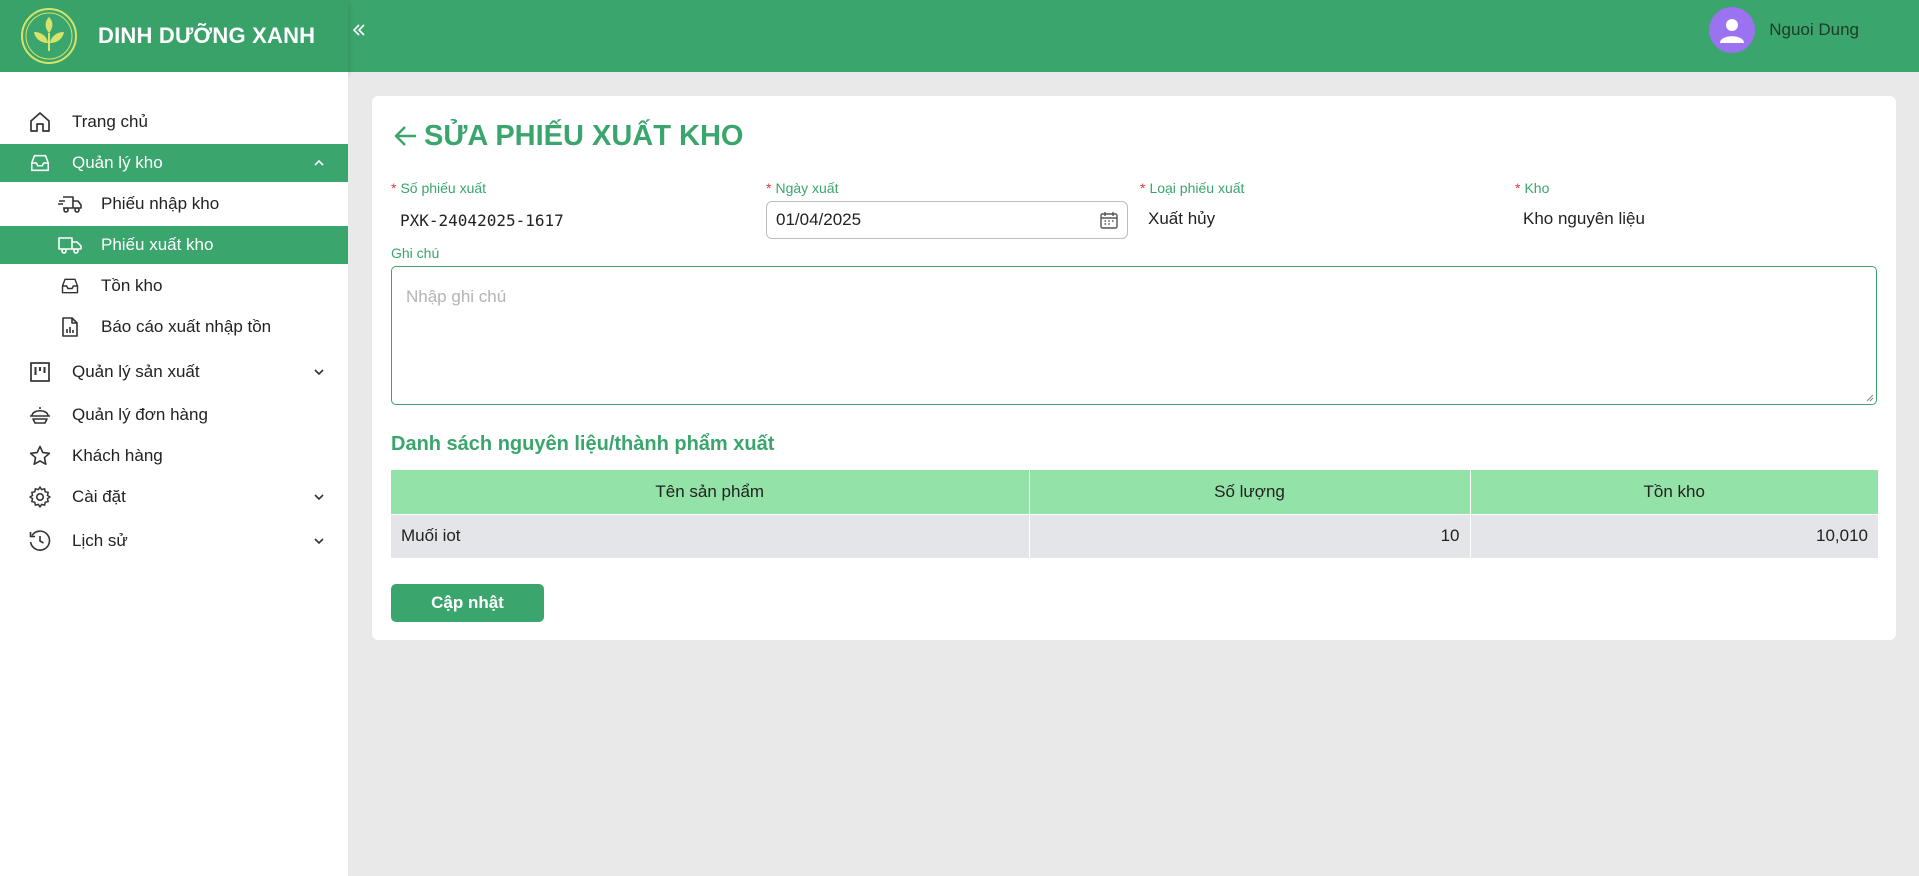  What do you see at coordinates (1109, 220) in the screenshot?
I see `calendar-icon` at bounding box center [1109, 220].